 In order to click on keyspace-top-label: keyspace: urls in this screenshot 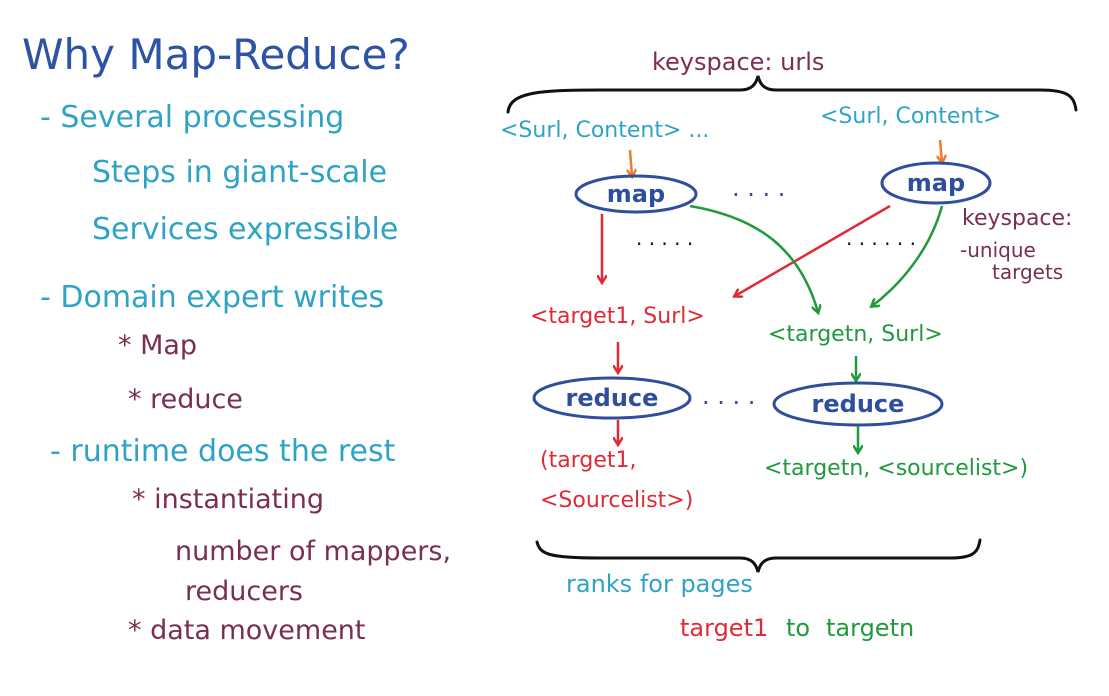, I will do `click(738, 62)`.